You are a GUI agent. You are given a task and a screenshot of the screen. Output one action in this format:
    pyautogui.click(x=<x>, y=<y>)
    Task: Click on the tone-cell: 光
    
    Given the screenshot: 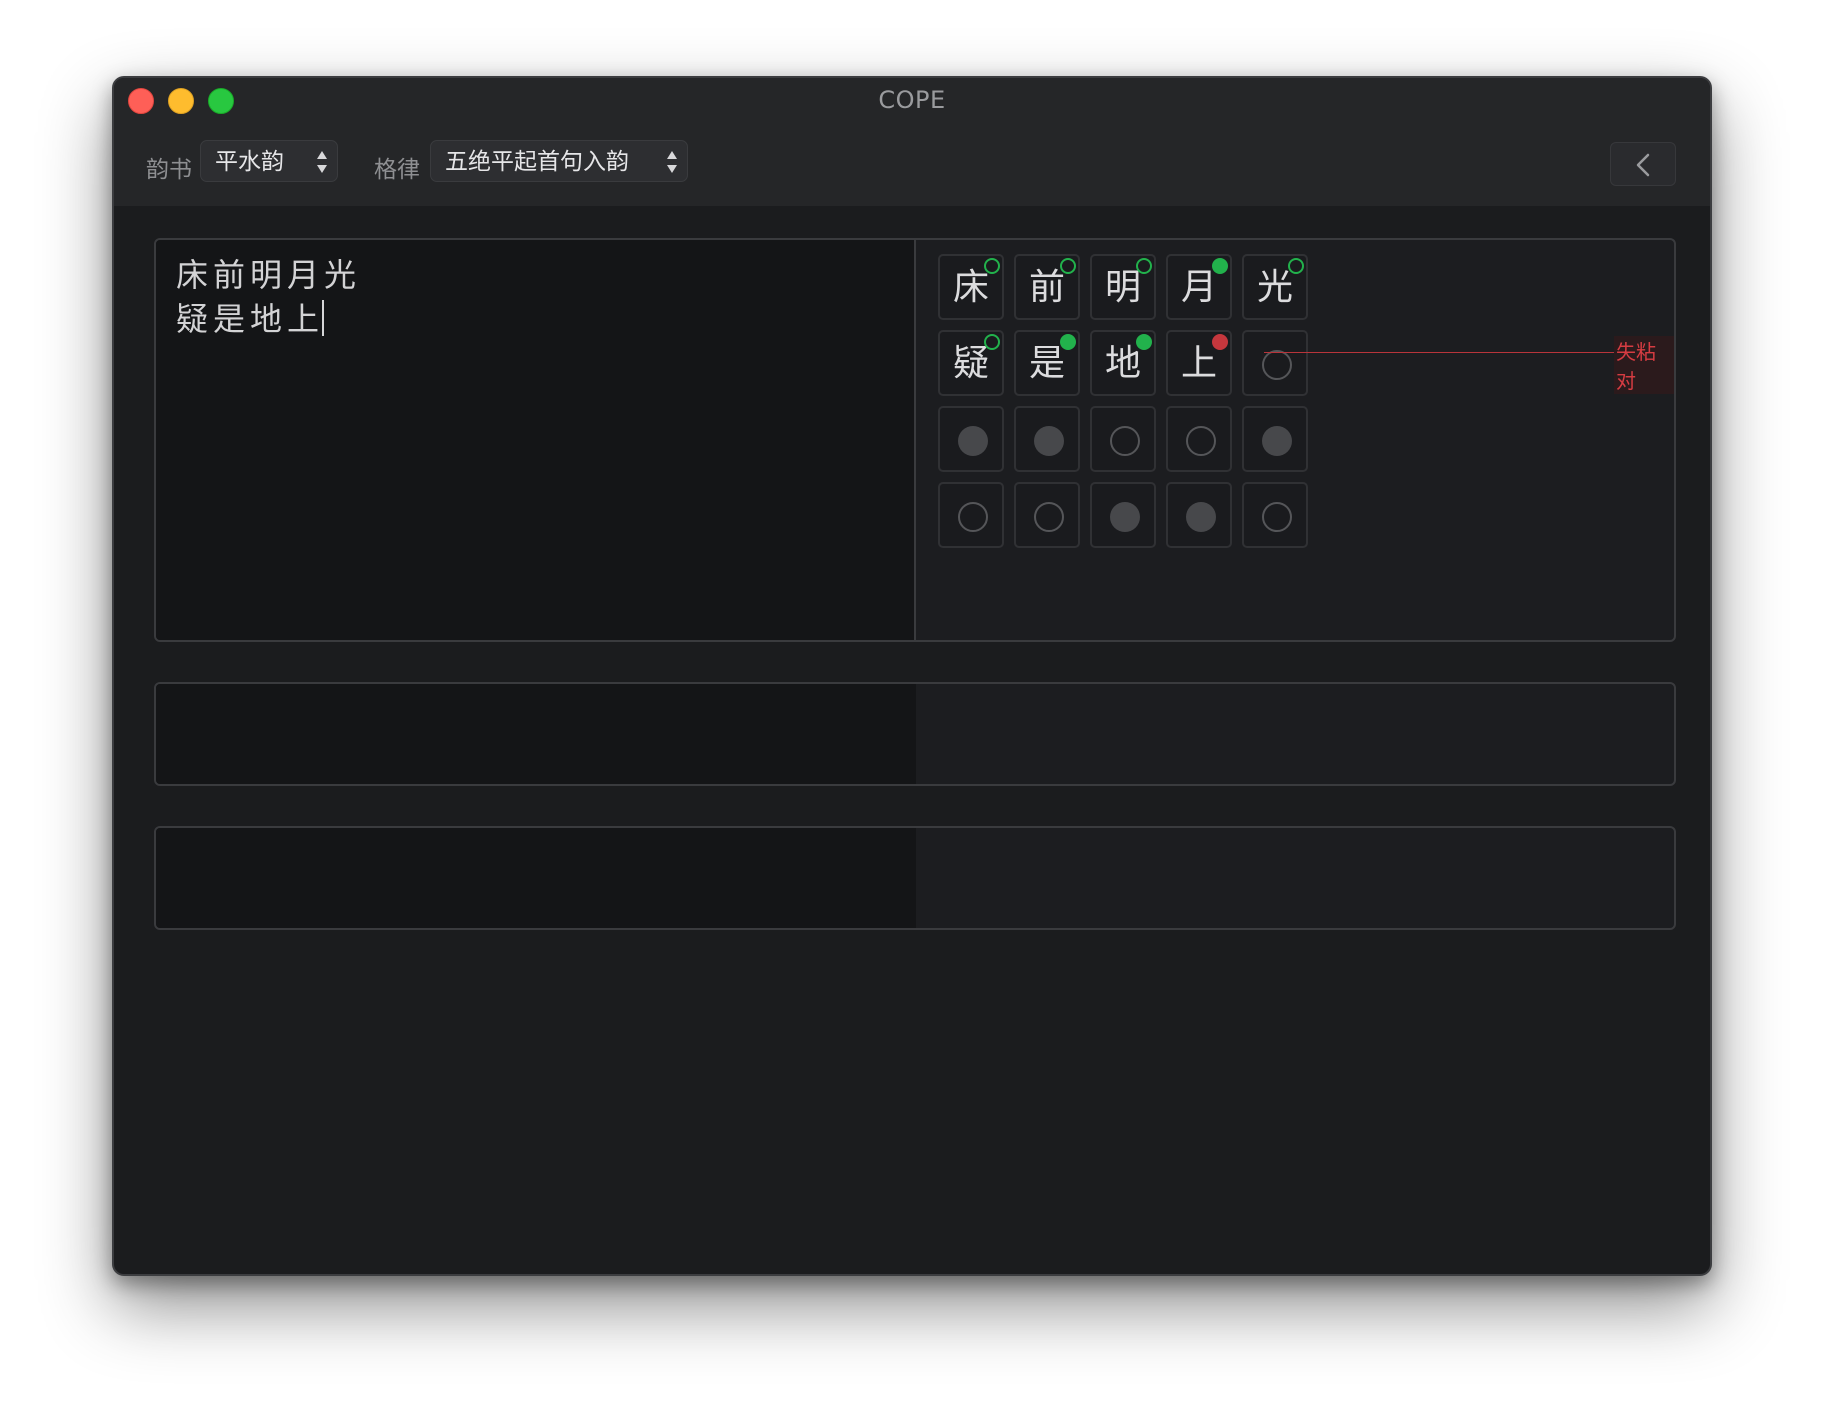 What is the action you would take?
    pyautogui.click(x=1275, y=287)
    